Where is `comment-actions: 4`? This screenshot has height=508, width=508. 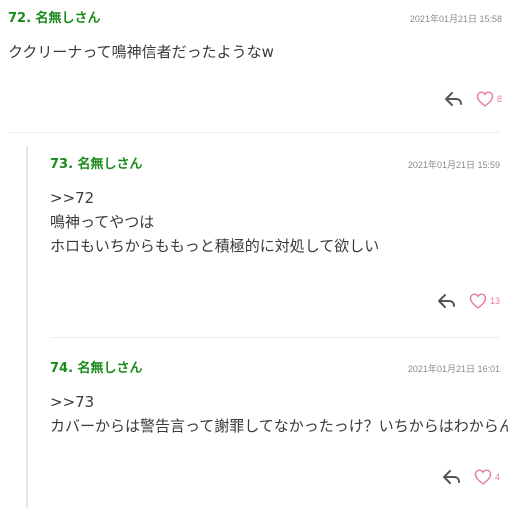 comment-actions: 4 is located at coordinates (471, 477).